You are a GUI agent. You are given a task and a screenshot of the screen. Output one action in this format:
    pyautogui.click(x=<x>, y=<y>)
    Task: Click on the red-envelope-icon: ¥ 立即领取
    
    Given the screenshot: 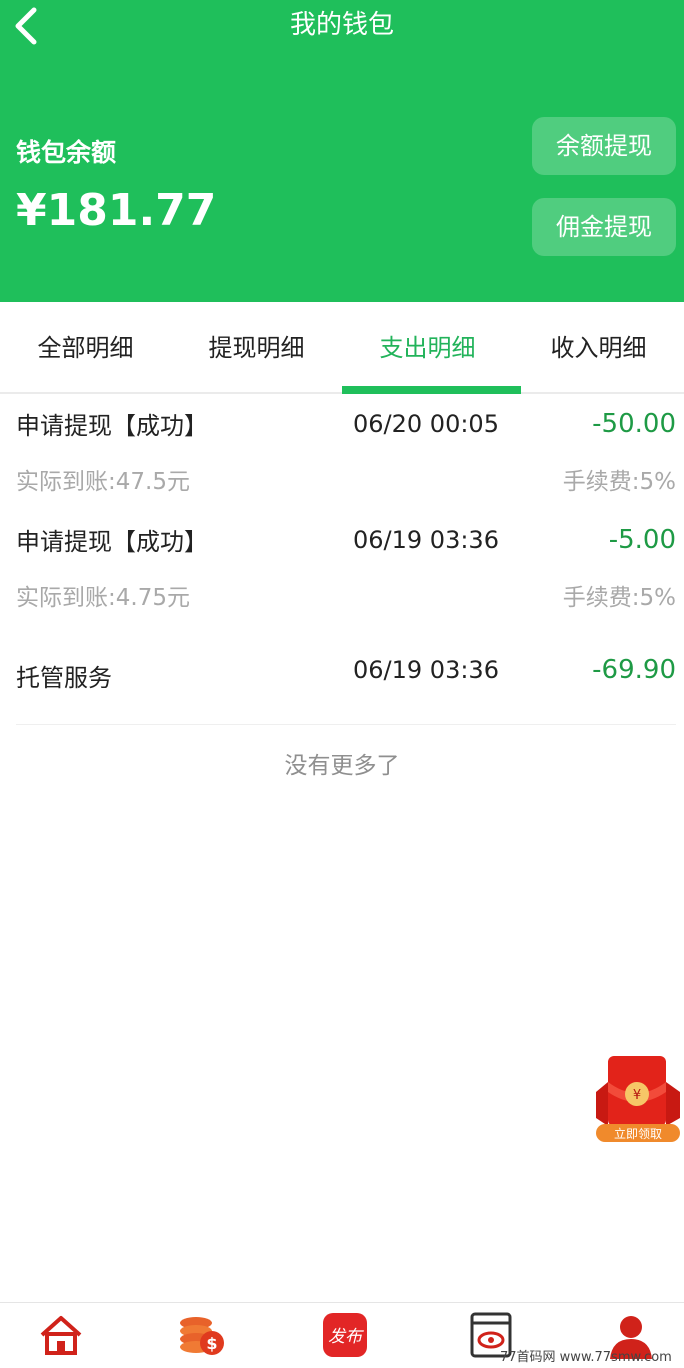 What is the action you would take?
    pyautogui.click(x=638, y=1099)
    